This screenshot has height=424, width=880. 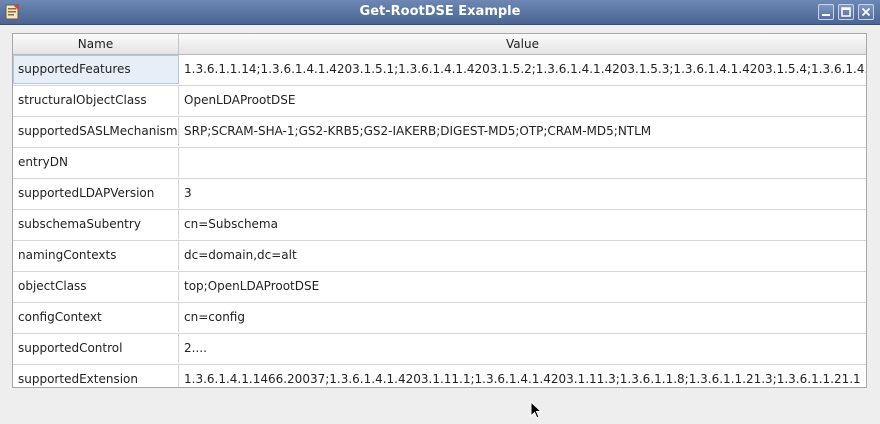 What do you see at coordinates (96, 131) in the screenshot?
I see `row-name-cell: supportedSASLMechanisms` at bounding box center [96, 131].